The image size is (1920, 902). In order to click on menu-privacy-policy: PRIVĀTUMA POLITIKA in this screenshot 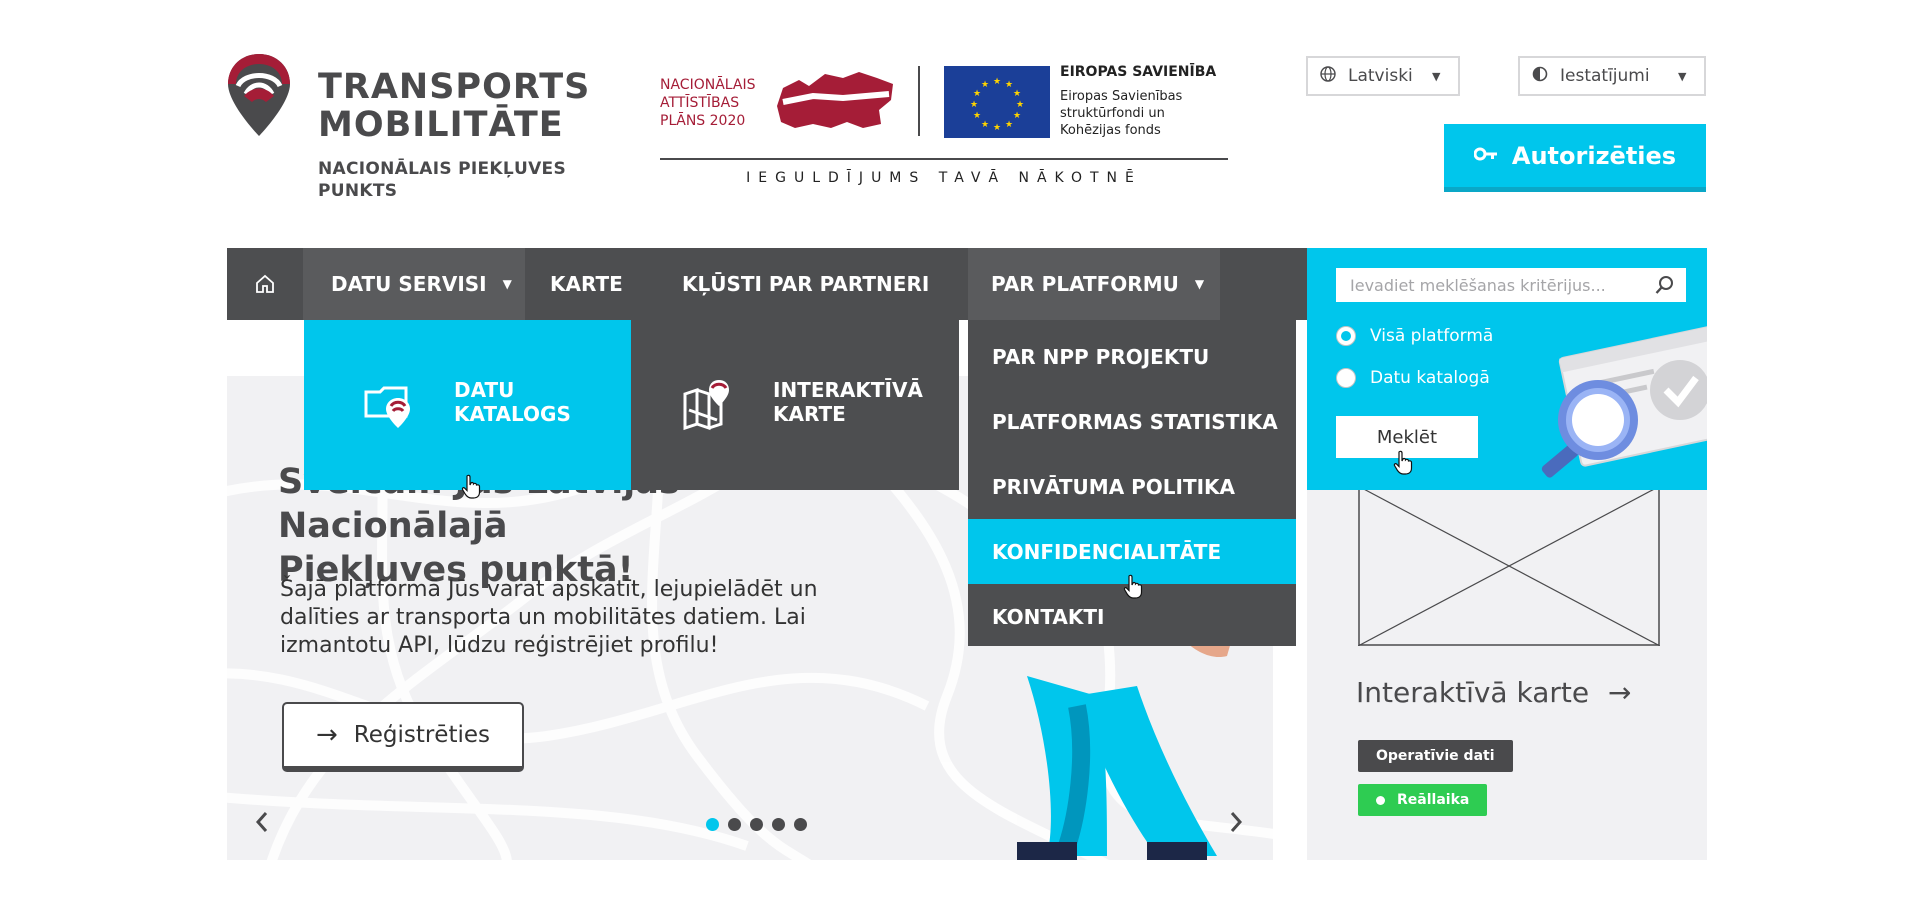, I will do `click(1132, 486)`.